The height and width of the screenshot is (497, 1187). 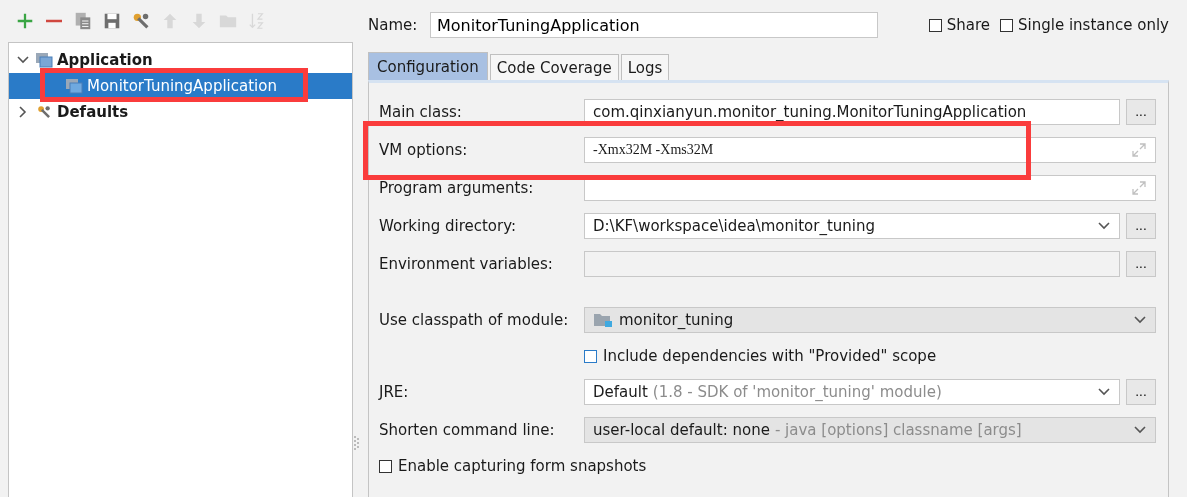 What do you see at coordinates (870, 320) in the screenshot?
I see `dropdown: monitor_tuning` at bounding box center [870, 320].